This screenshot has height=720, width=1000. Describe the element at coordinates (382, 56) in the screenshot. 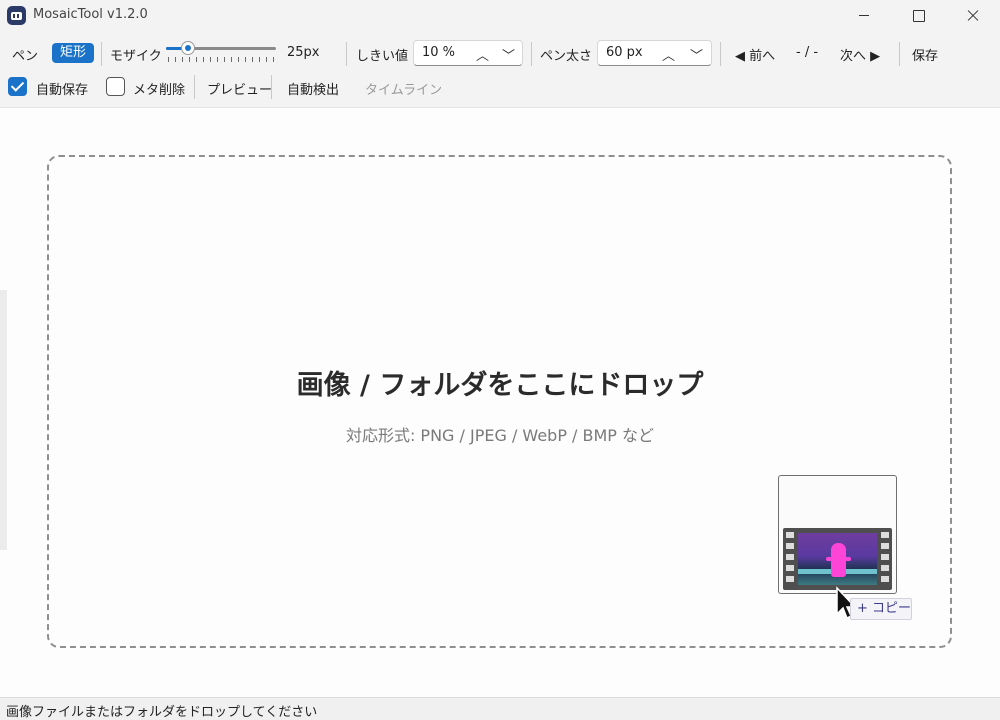

I see `threshold-label: しきい値` at that location.